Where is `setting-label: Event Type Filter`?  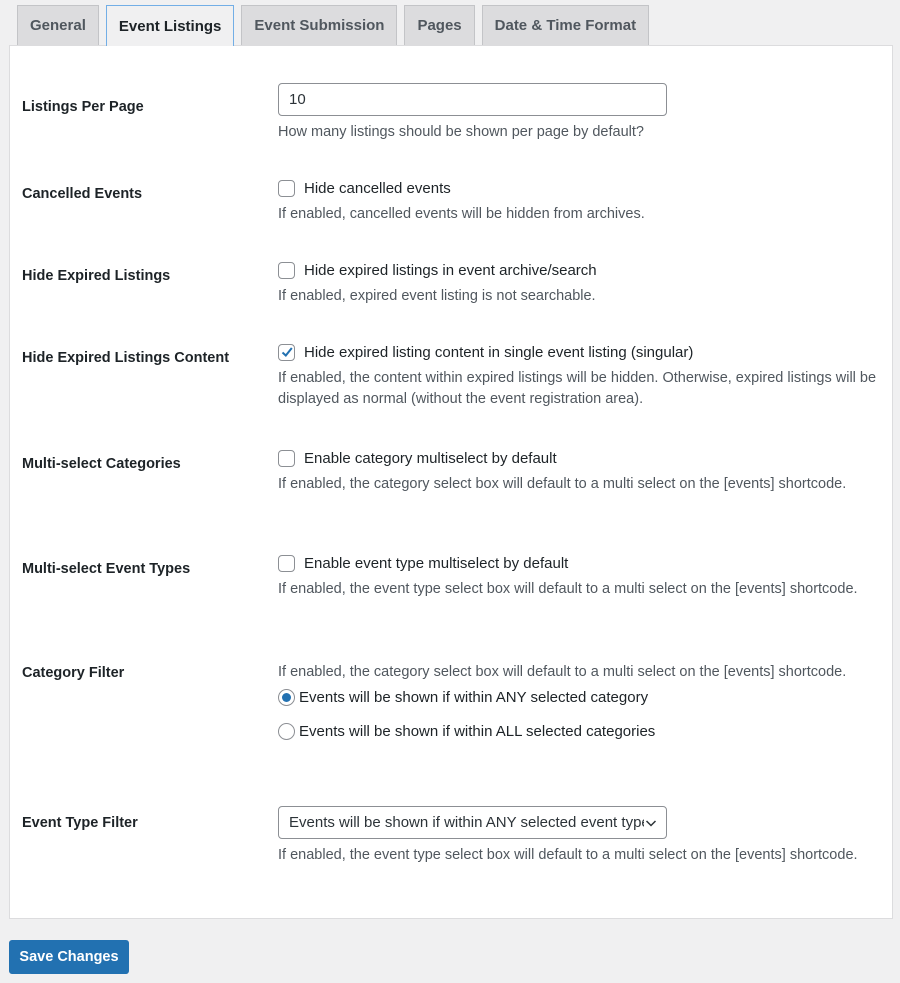
setting-label: Event Type Filter is located at coordinates (80, 823).